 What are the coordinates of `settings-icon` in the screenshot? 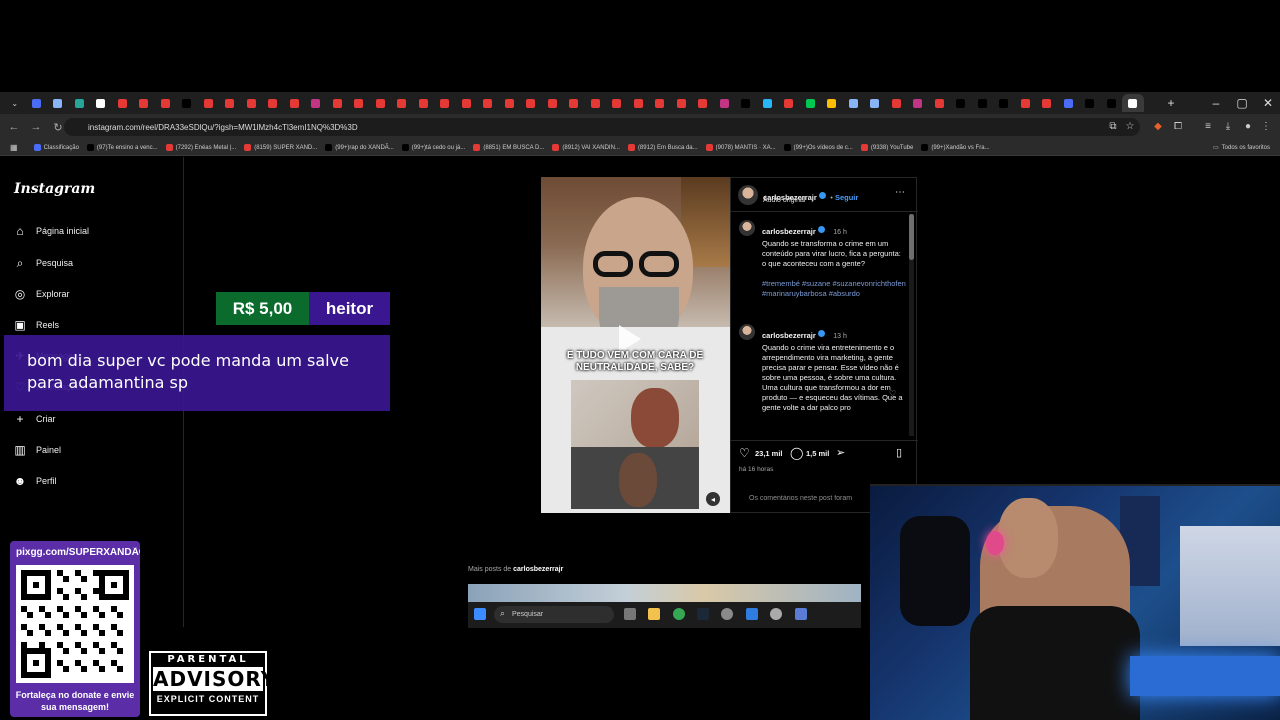 It's located at (727, 614).